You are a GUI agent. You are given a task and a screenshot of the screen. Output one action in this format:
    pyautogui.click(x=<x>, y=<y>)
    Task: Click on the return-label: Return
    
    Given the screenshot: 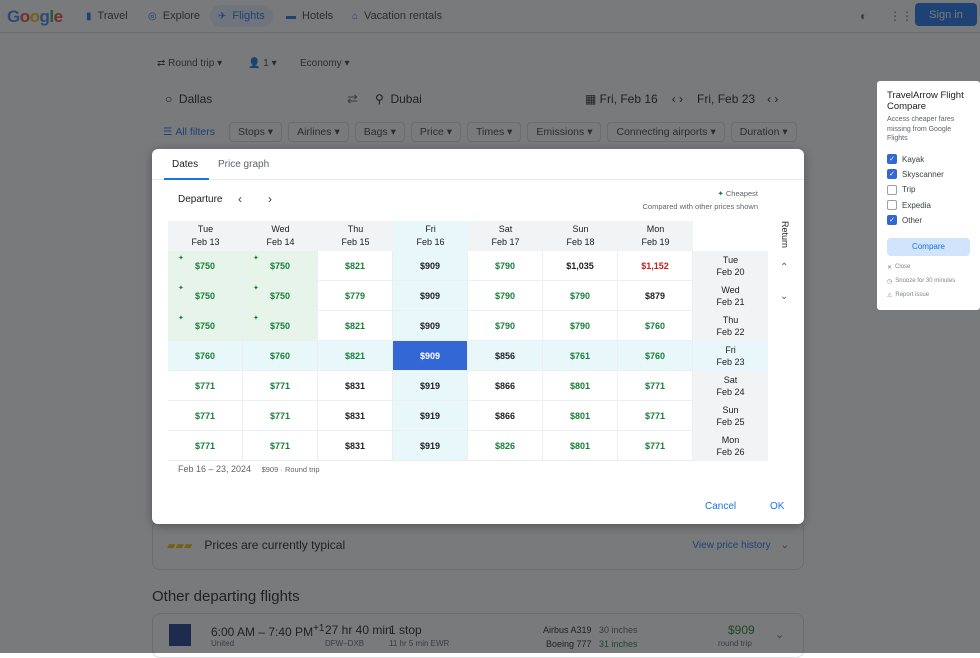 What is the action you would take?
    pyautogui.click(x=785, y=235)
    